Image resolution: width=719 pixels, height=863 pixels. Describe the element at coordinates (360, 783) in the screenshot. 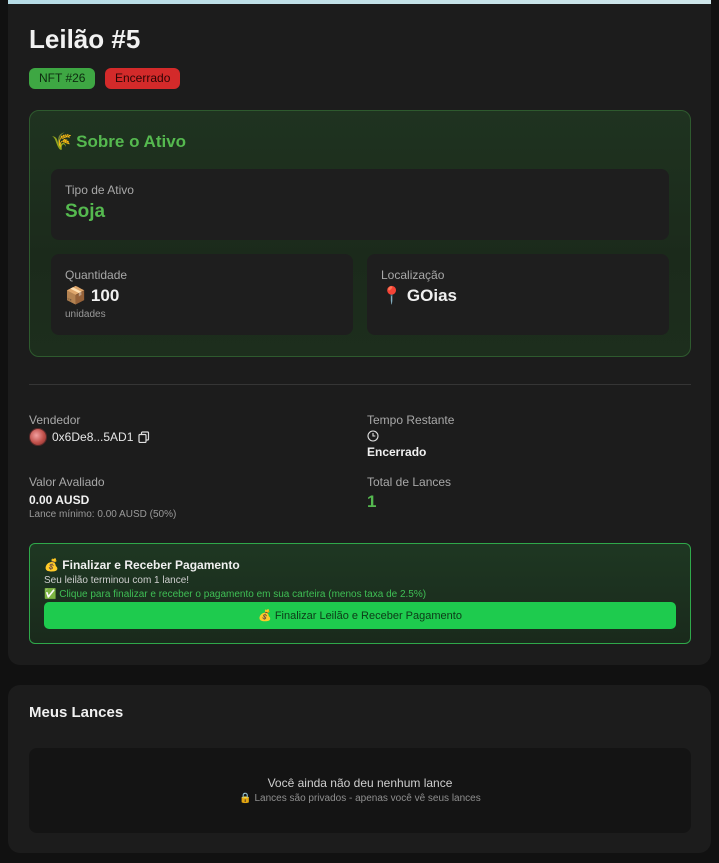

I see `empty-bids-message: Você ainda não deu nenhum lance` at that location.